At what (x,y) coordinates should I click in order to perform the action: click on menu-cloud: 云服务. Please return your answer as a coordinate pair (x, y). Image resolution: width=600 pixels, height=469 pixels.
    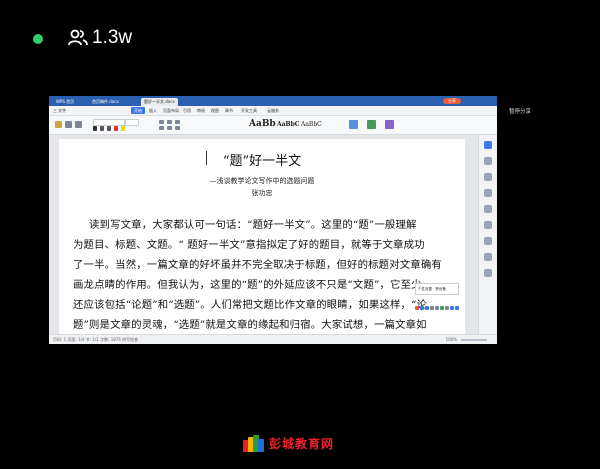
    Looking at the image, I should click on (273, 110).